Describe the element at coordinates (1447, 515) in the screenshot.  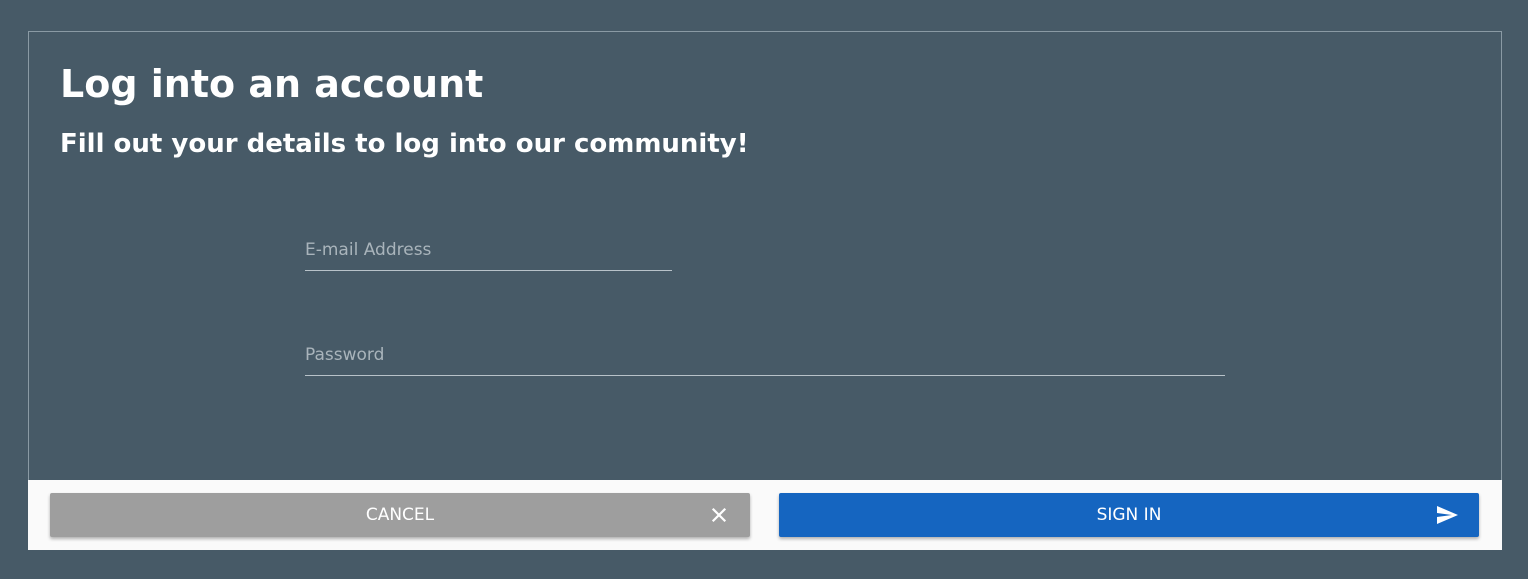
I see `send-icon` at that location.